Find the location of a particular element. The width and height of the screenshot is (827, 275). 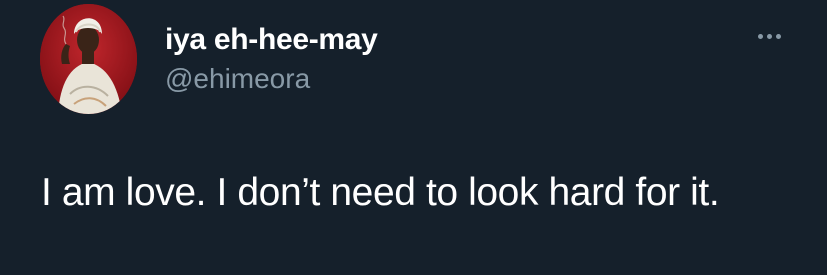

display-name: iya eh-hee-may is located at coordinates (271, 40).